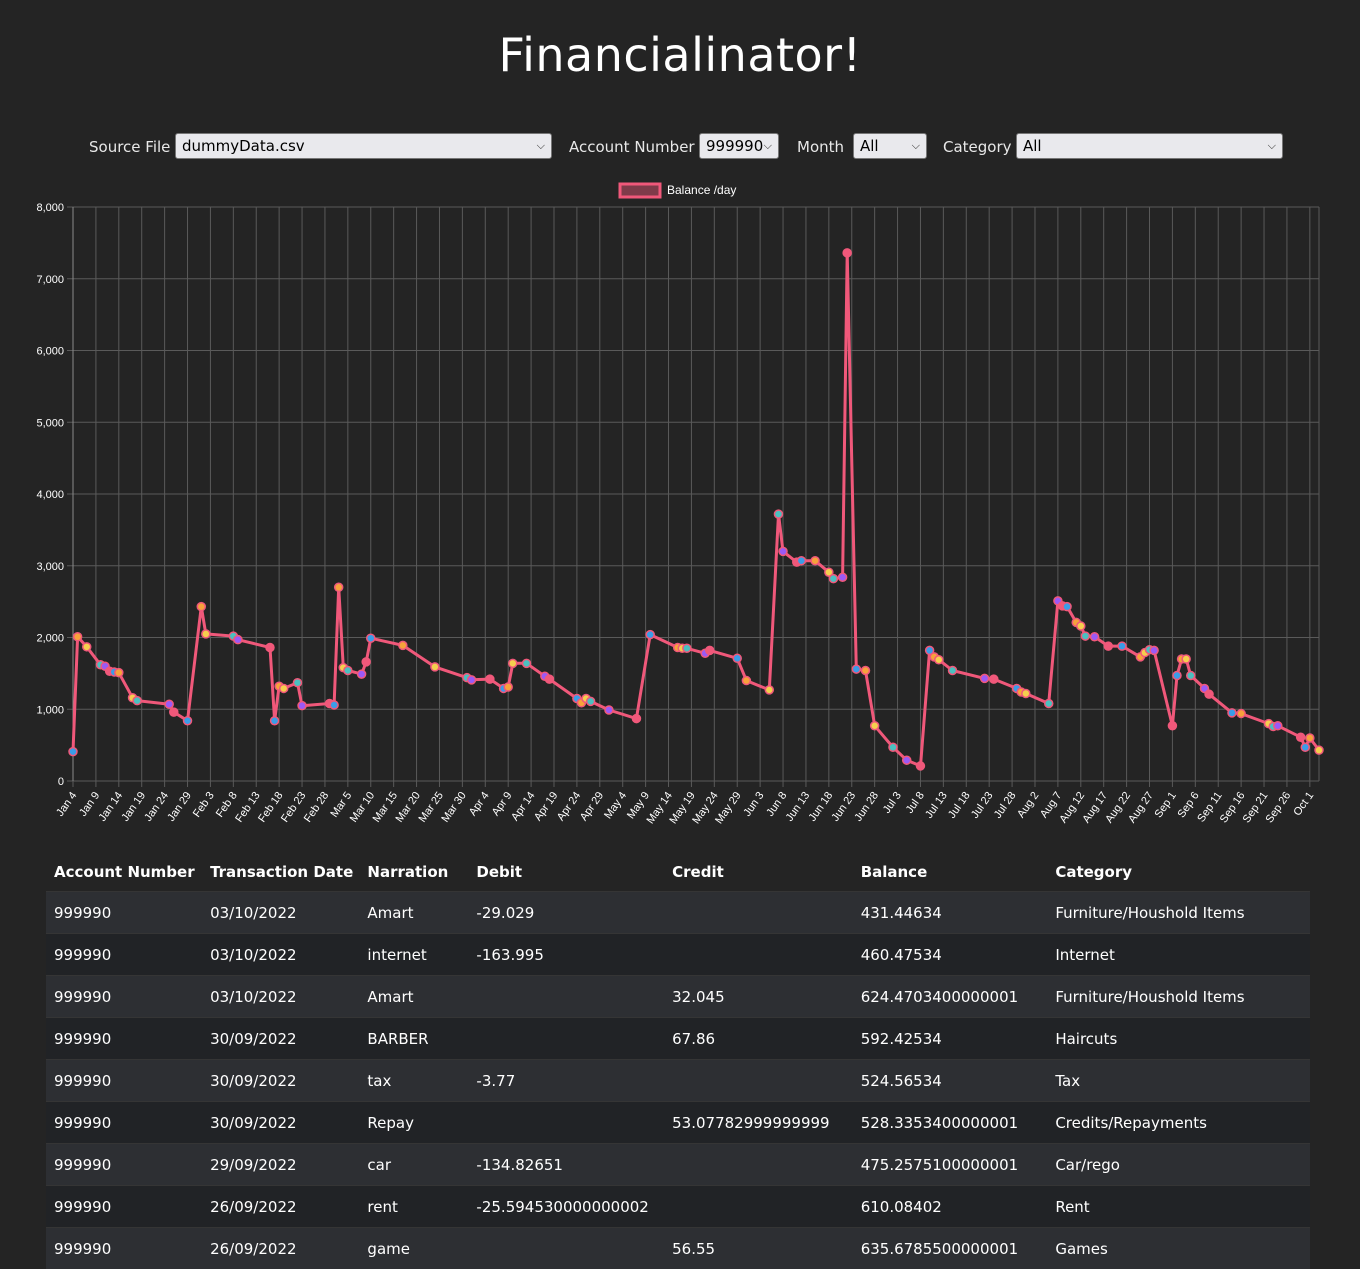 This screenshot has height=1269, width=1360. I want to click on table-cell: 32.045, so click(758, 997).